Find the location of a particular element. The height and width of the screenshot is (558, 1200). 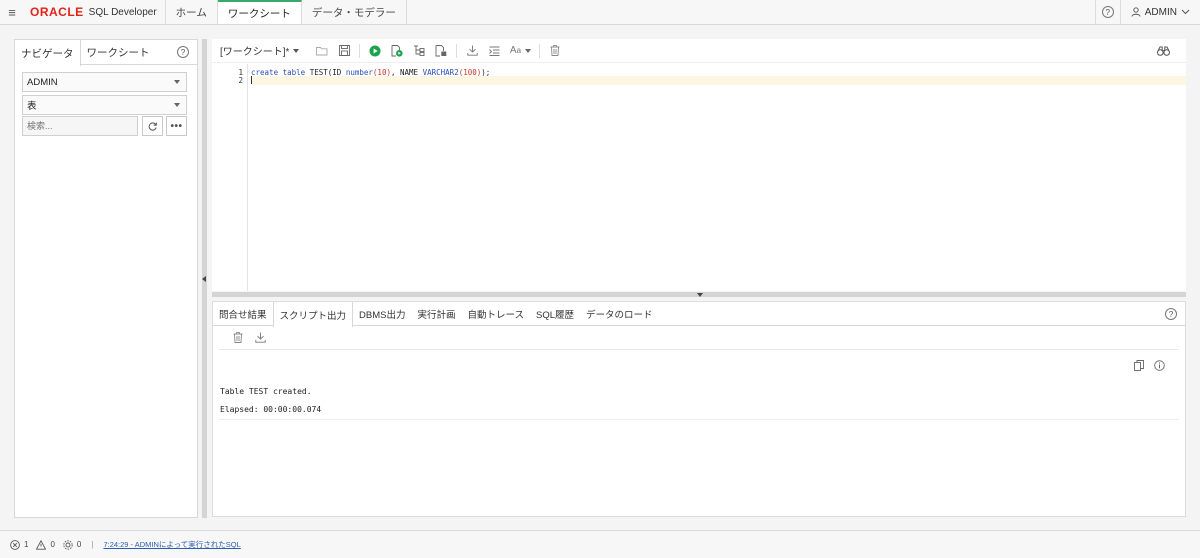

navigator-help-icon: ? is located at coordinates (183, 52).